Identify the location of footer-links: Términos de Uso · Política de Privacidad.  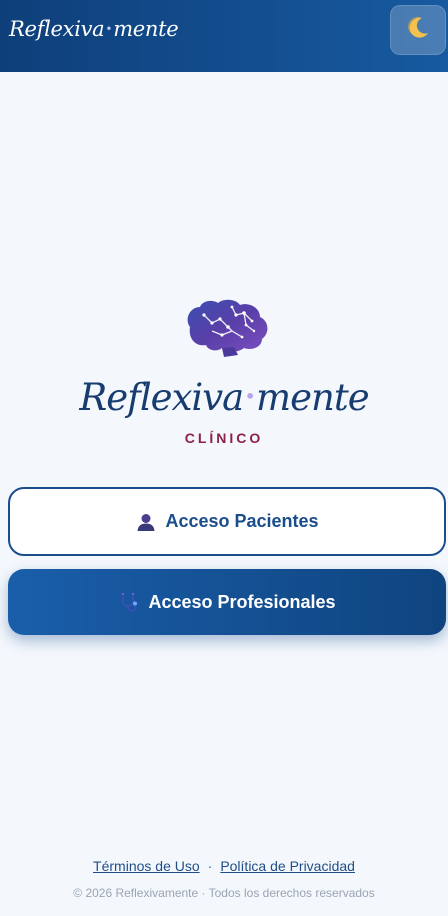
(224, 866).